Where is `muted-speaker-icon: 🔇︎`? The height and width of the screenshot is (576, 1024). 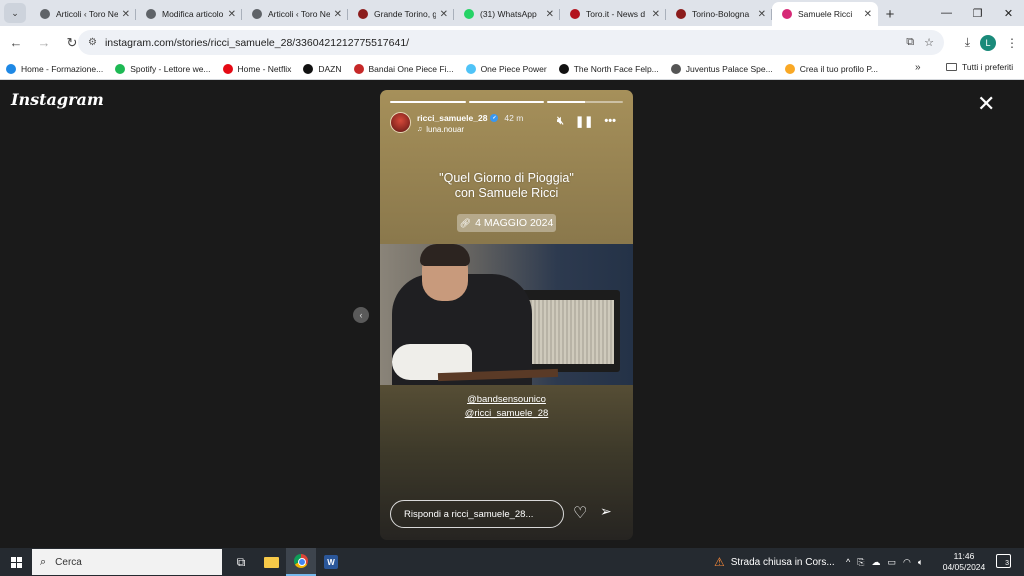
muted-speaker-icon: 🔇︎ is located at coordinates (560, 121).